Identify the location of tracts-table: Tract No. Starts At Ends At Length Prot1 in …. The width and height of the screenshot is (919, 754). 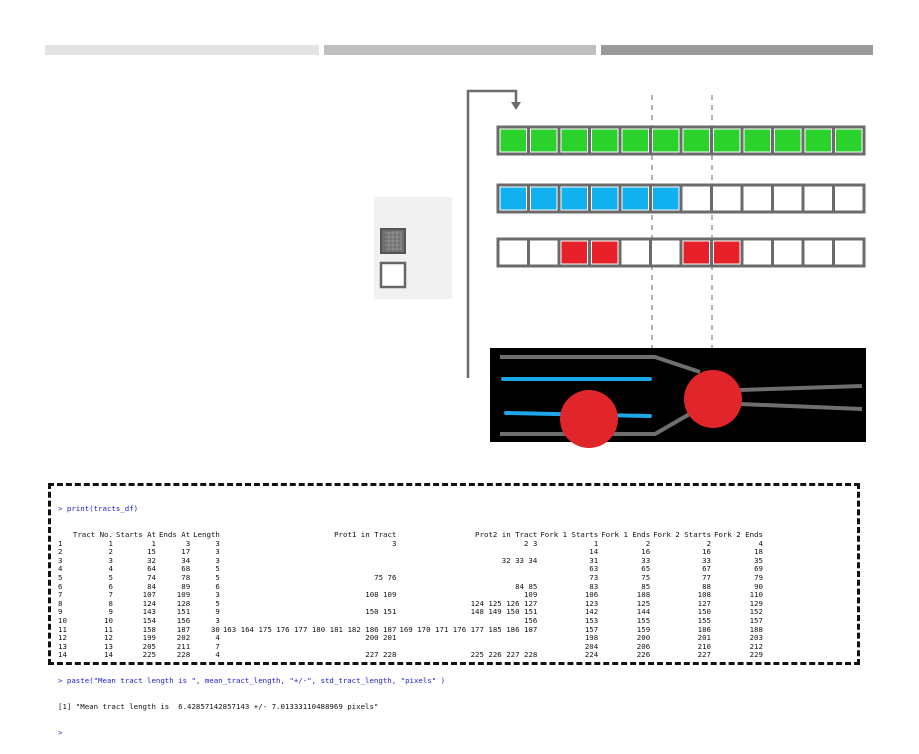
(412, 594).